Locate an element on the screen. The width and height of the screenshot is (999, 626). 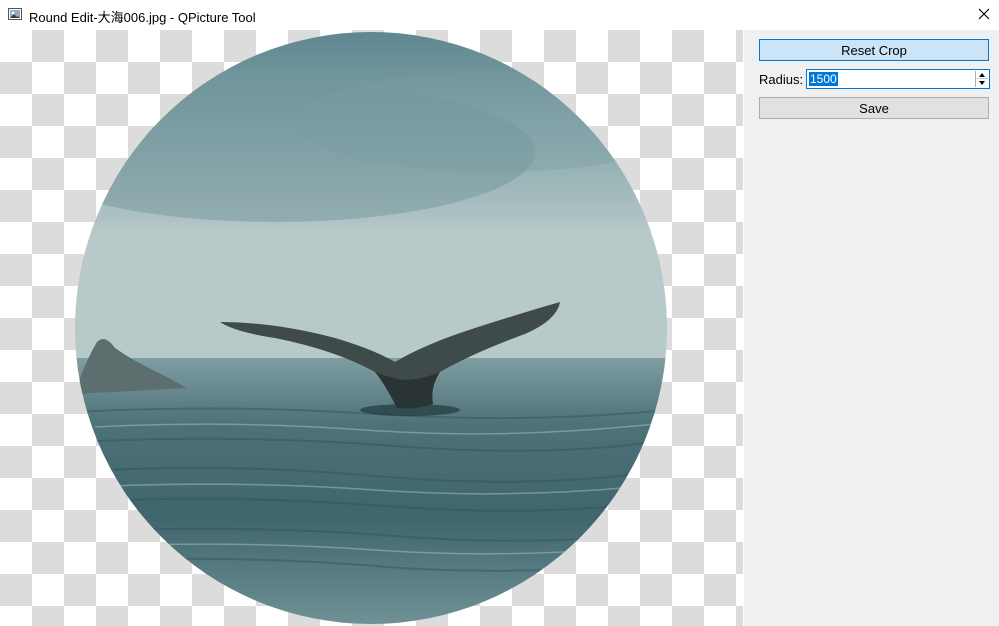
close-button is located at coordinates (984, 15).